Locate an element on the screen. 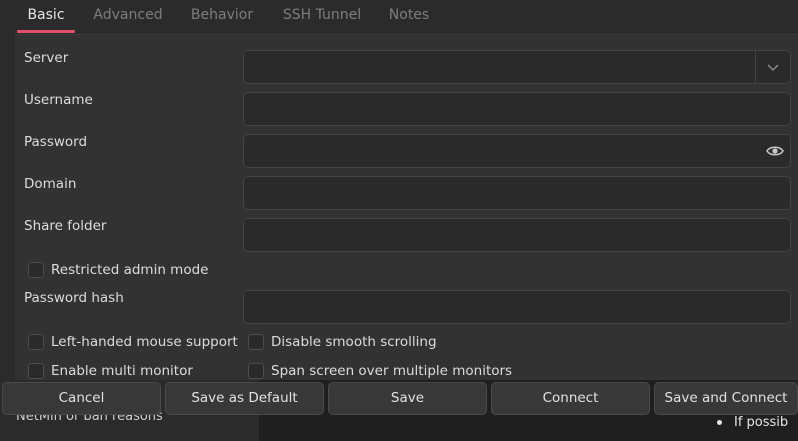 The image size is (798, 441). restricted-admin-checkbox: Restricted admin mode is located at coordinates (118, 270).